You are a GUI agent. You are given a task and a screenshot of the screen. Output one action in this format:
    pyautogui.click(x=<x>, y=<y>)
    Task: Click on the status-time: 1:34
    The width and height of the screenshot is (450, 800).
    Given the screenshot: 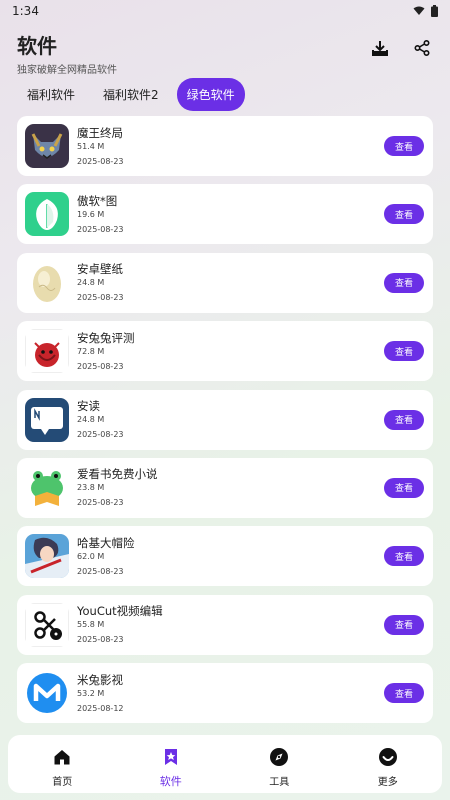 What is the action you would take?
    pyautogui.click(x=25, y=11)
    